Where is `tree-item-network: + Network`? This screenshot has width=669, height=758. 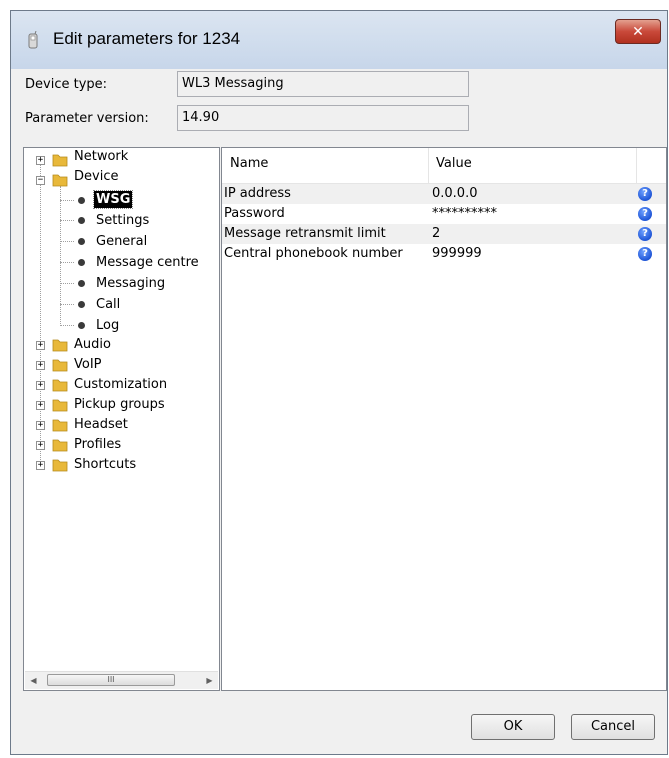 tree-item-network: + Network is located at coordinates (121, 159).